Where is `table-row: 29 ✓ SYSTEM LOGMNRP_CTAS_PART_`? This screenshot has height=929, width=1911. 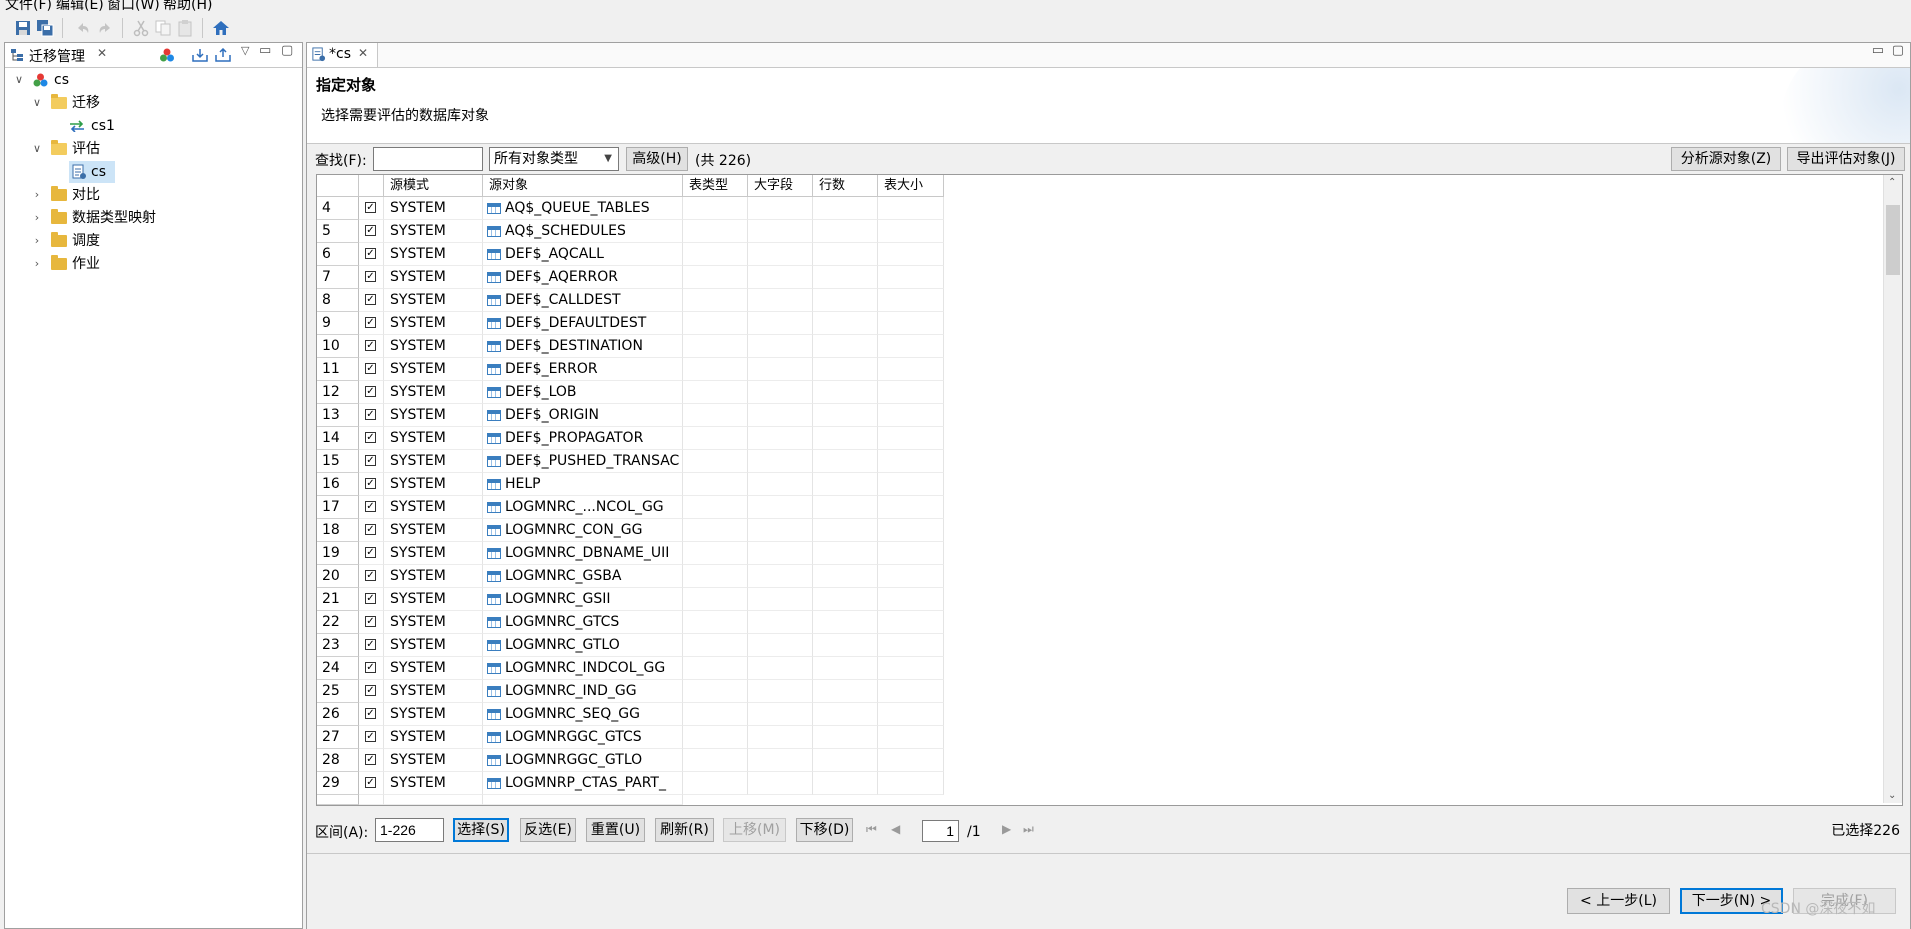
table-row: 29 ✓ SYSTEM LOGMNRP_CTAS_PART_ is located at coordinates (1099, 783).